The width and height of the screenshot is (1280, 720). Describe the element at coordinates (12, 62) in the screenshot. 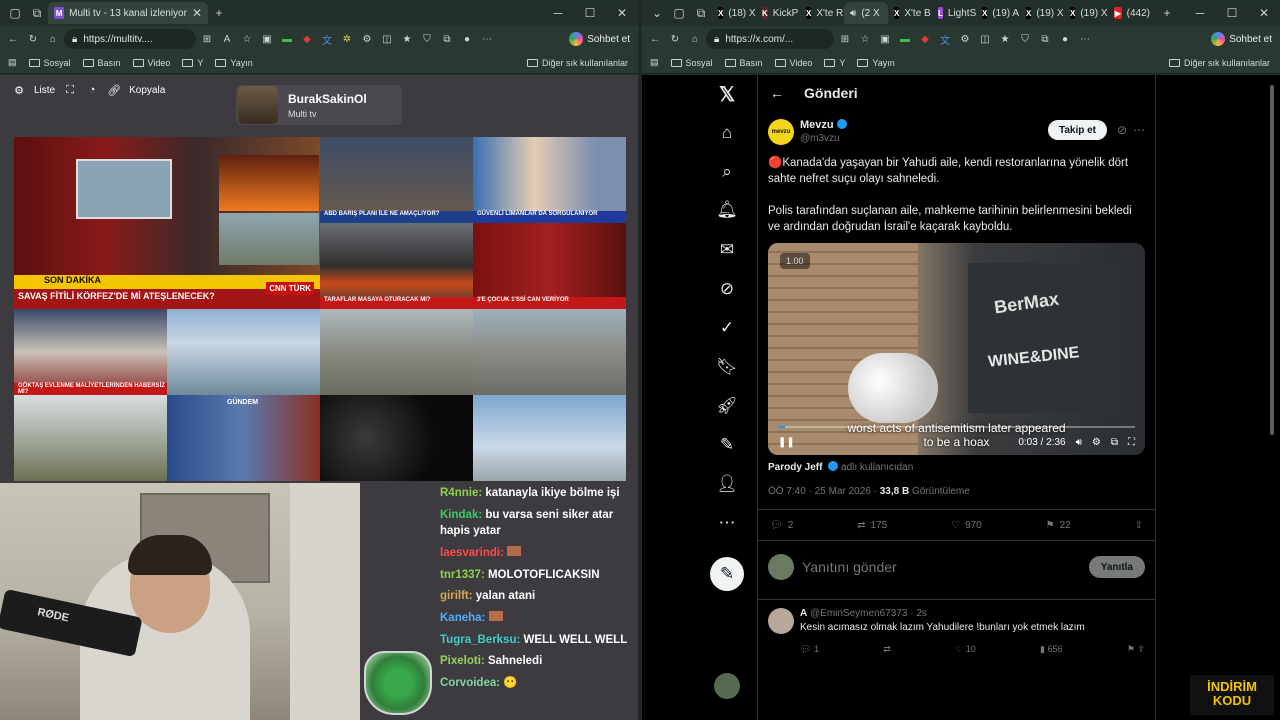

I see `sidebar-icon: ▤` at that location.